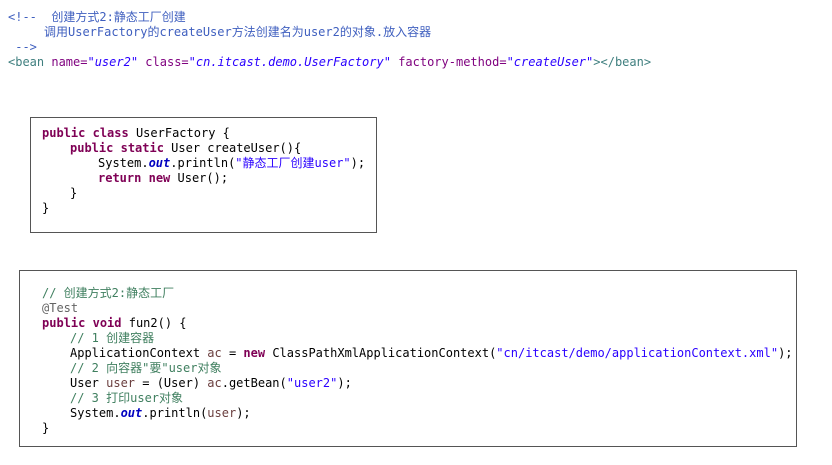 This screenshot has height=465, width=832. What do you see at coordinates (293, 163) in the screenshot?
I see `println-message: "静态工厂创建user"` at bounding box center [293, 163].